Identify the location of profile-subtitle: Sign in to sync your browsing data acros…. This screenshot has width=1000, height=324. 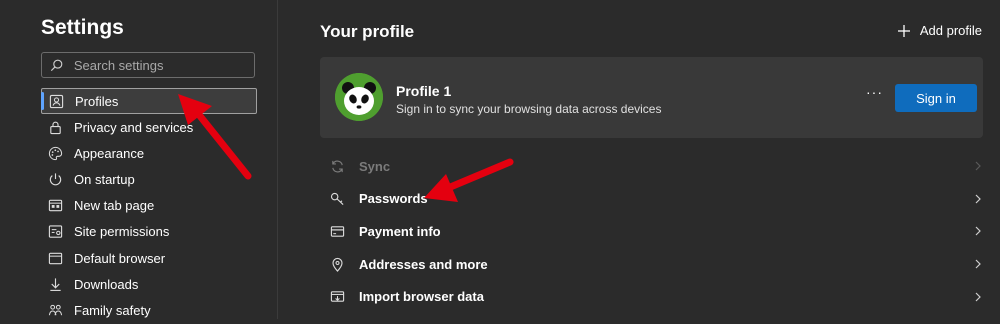
(529, 109).